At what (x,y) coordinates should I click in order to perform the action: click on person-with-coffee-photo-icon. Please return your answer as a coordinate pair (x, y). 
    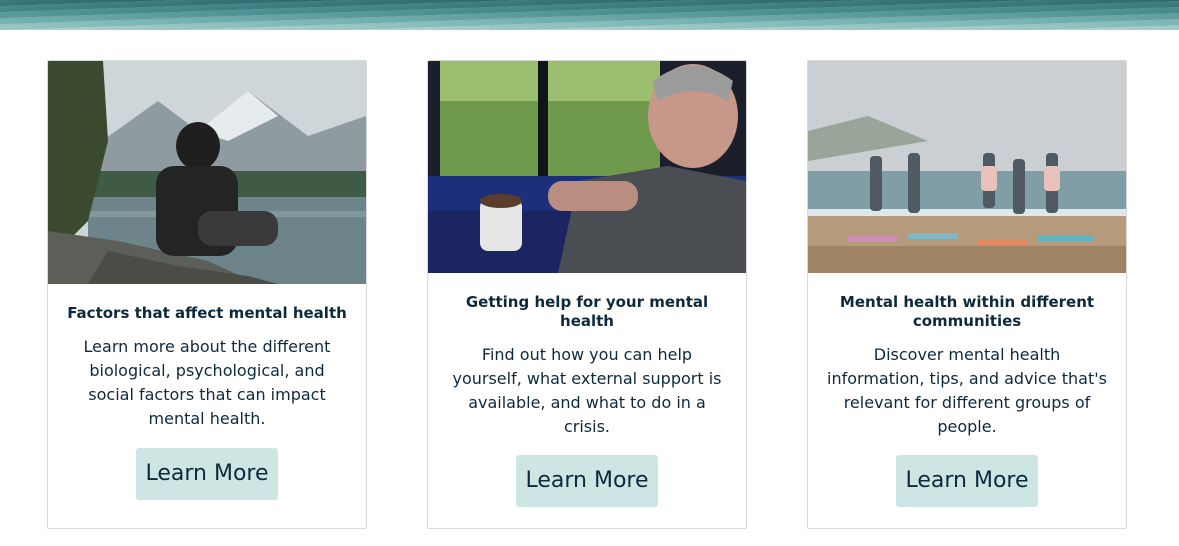
    Looking at the image, I should click on (587, 167).